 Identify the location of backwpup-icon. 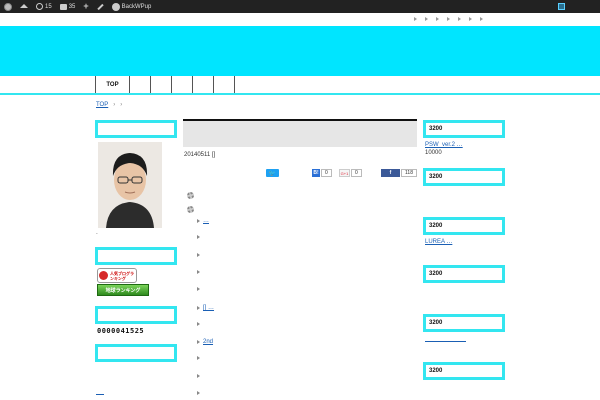
(115, 6).